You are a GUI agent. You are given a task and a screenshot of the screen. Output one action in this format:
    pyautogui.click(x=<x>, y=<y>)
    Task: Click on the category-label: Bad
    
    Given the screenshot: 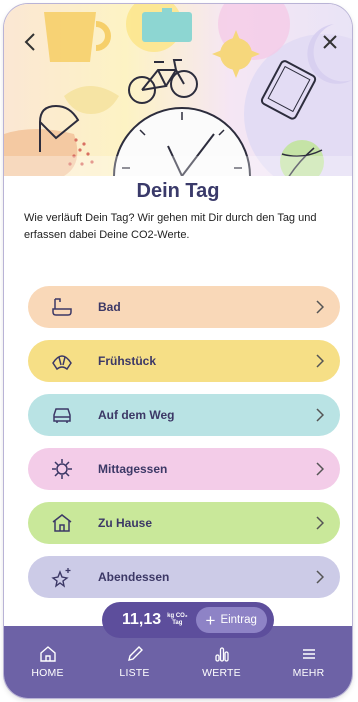 What is the action you would take?
    pyautogui.click(x=109, y=307)
    